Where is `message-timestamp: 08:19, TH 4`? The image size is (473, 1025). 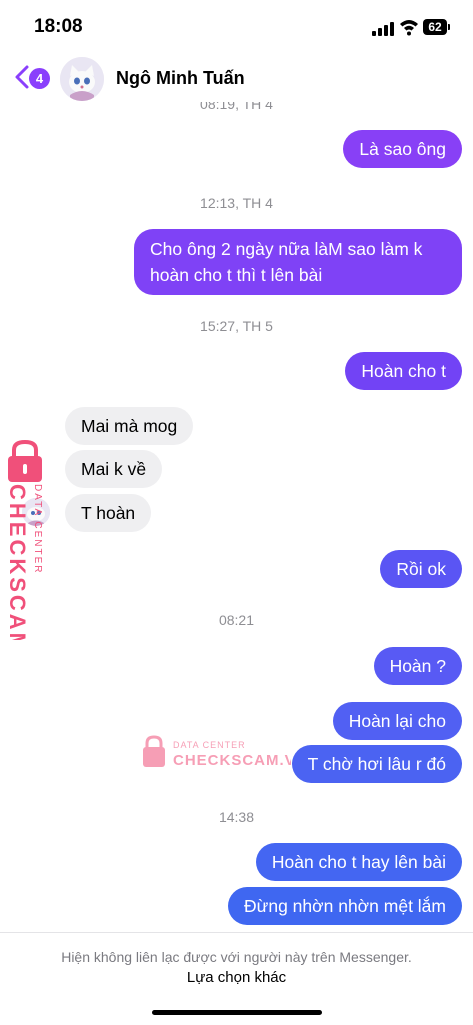
message-timestamp: 08:19, TH 4 is located at coordinates (236, 107).